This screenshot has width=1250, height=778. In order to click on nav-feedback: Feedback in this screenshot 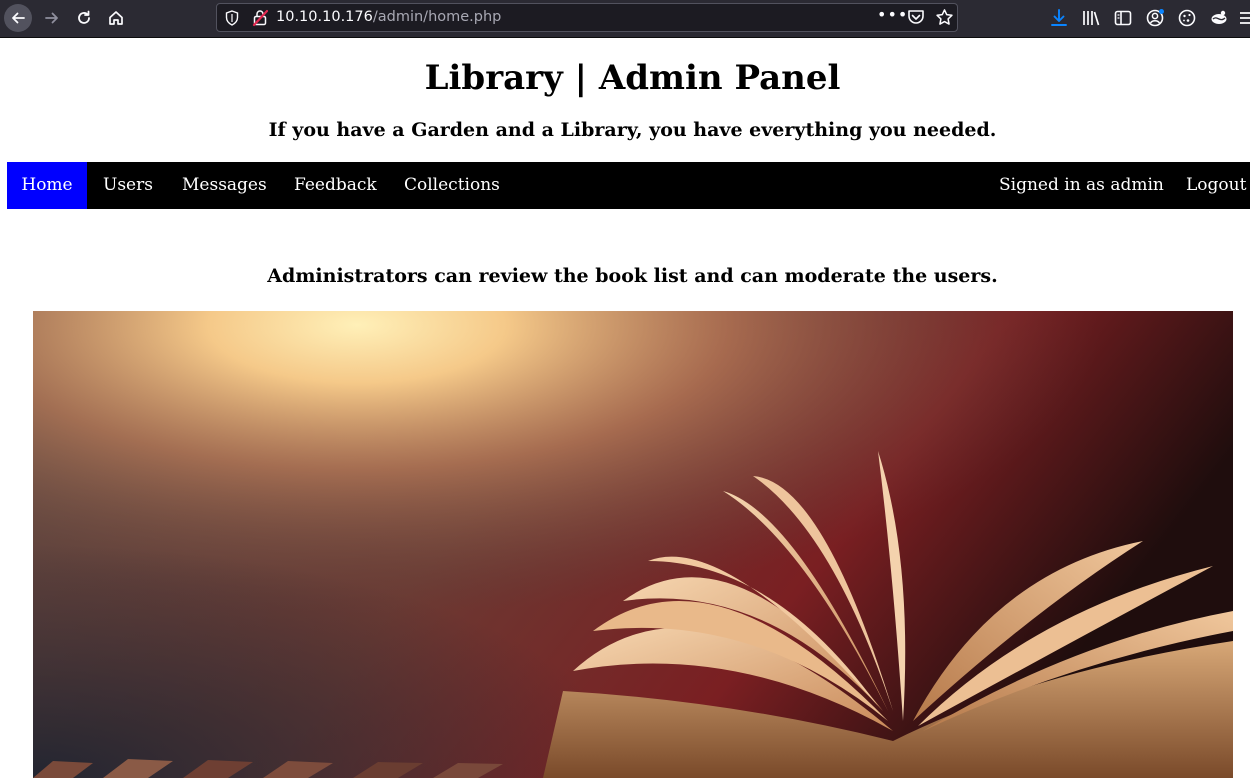, I will do `click(335, 185)`.